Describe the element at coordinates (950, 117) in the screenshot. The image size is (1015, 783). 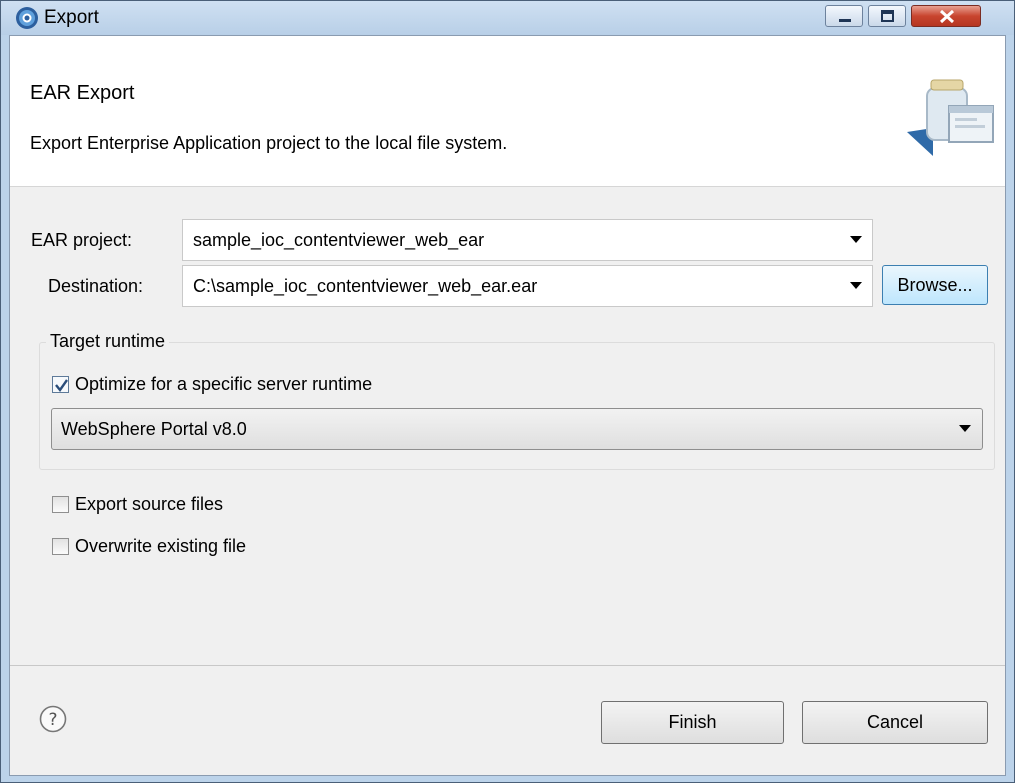
I see `export-wizard-icon` at that location.